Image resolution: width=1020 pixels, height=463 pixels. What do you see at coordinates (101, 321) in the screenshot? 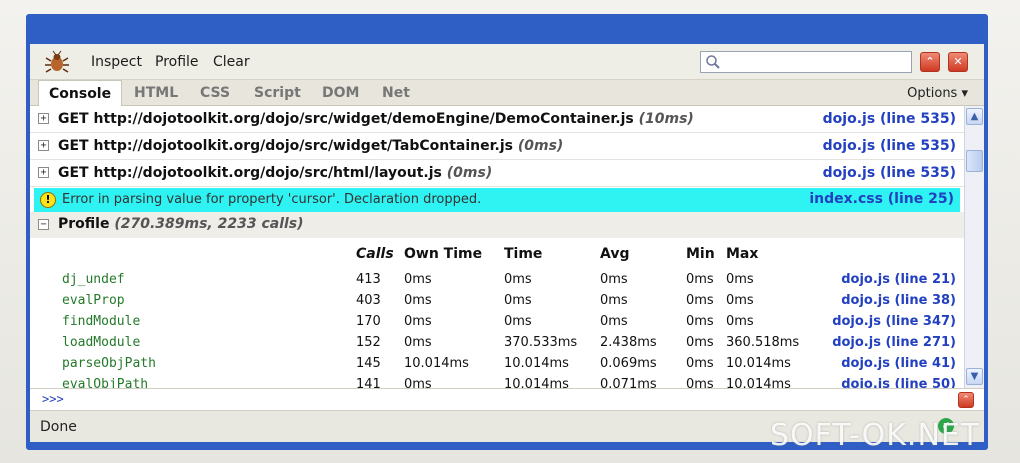
I see `function-name: findModule` at bounding box center [101, 321].